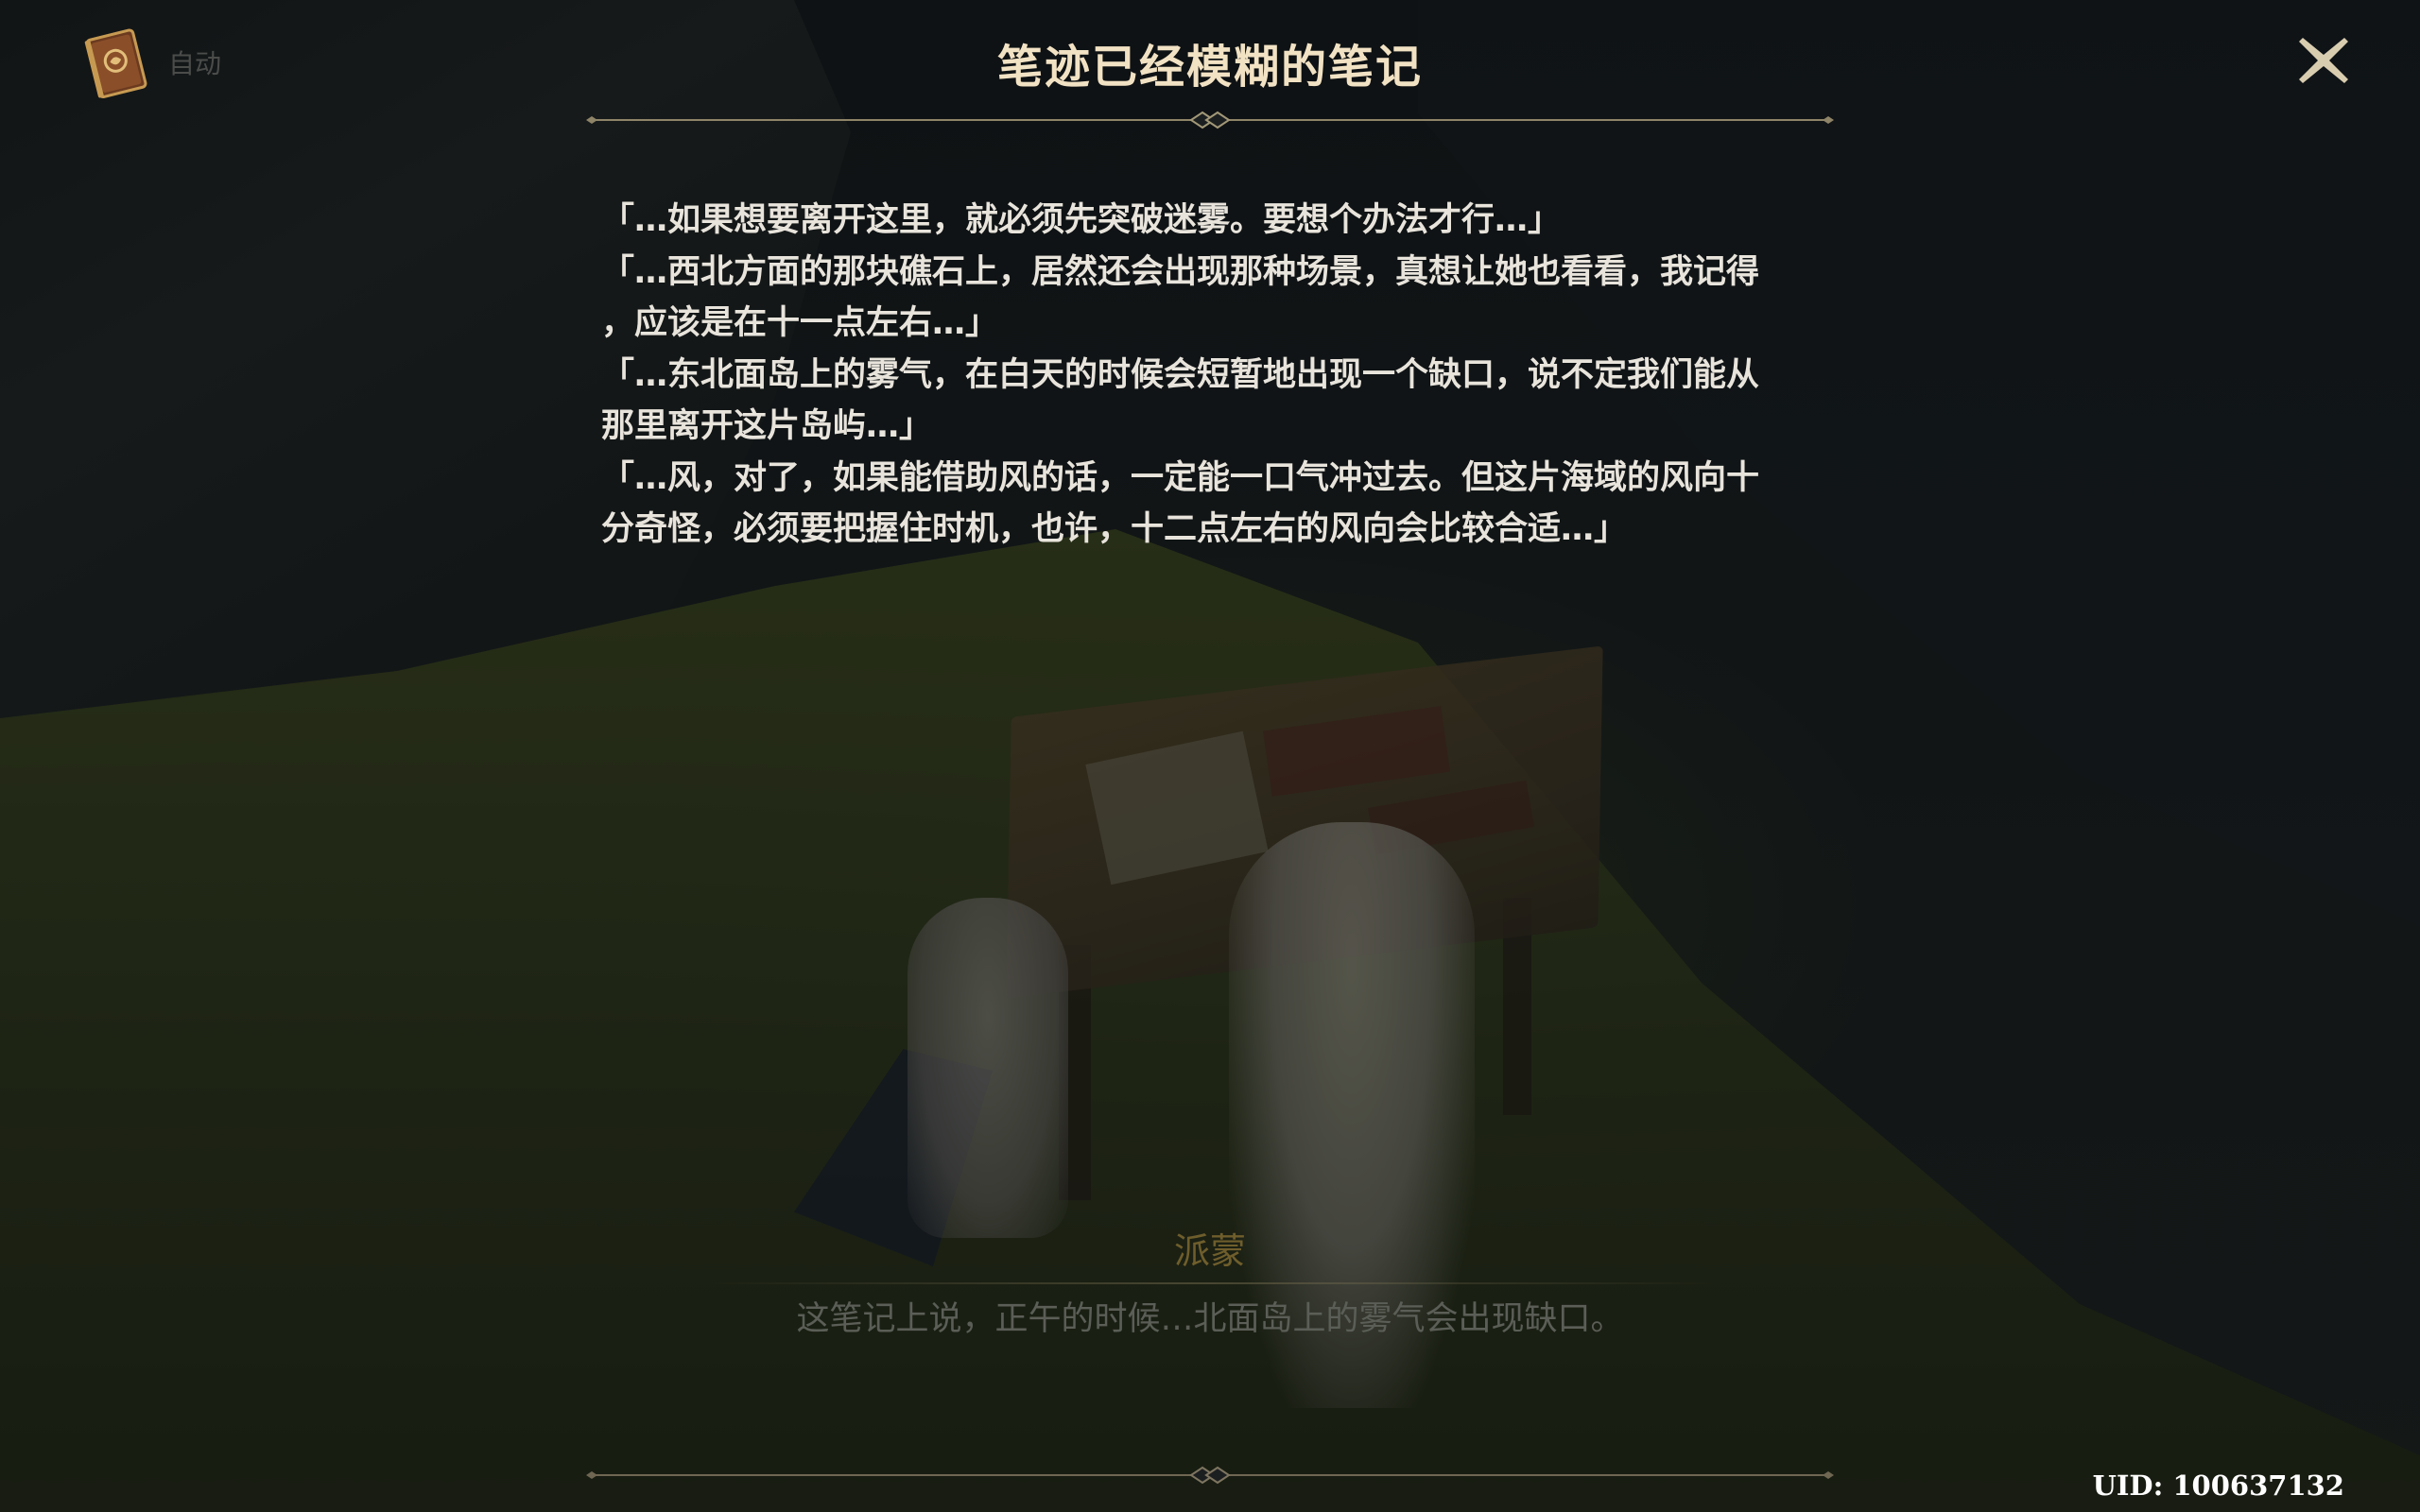 This screenshot has width=2420, height=1512. Describe the element at coordinates (2218, 1485) in the screenshot. I see `uid-label: UID: 100637132` at that location.